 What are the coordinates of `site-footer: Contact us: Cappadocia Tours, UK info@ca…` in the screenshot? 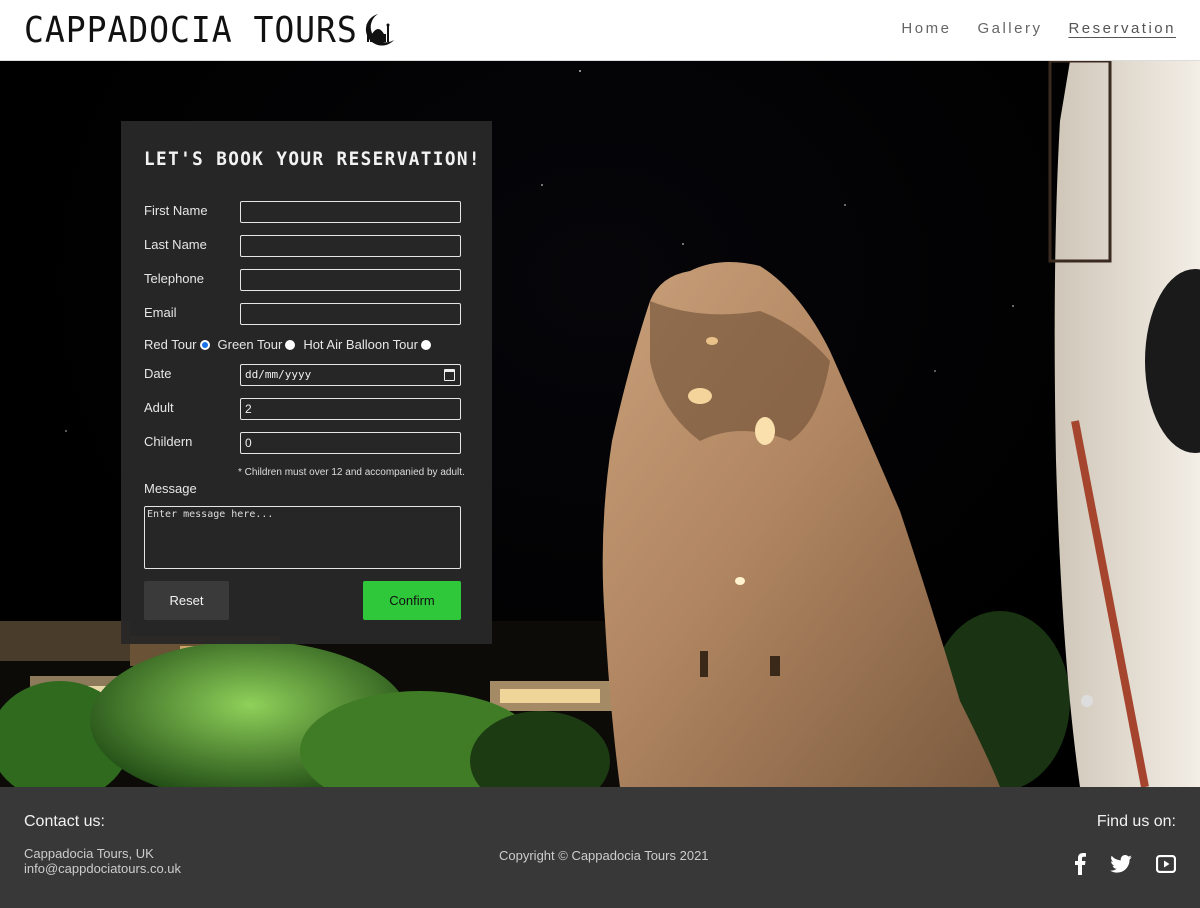 It's located at (600, 847).